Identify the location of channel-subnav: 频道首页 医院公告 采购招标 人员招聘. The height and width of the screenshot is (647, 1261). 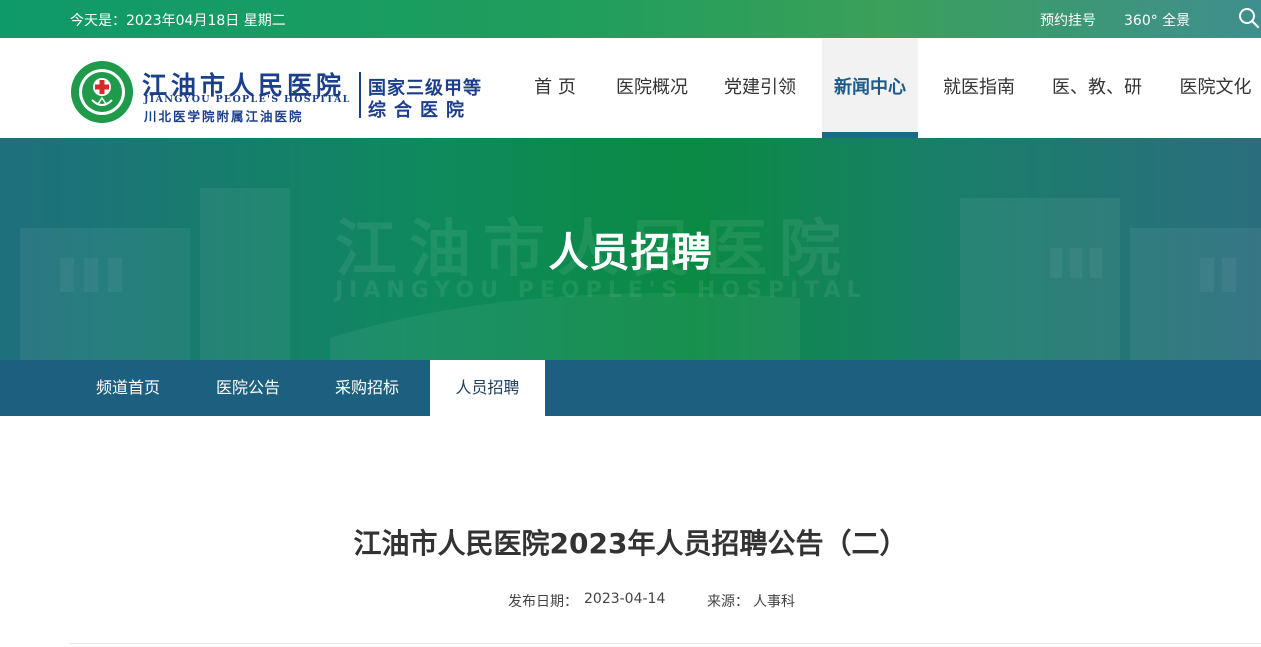
(630, 388).